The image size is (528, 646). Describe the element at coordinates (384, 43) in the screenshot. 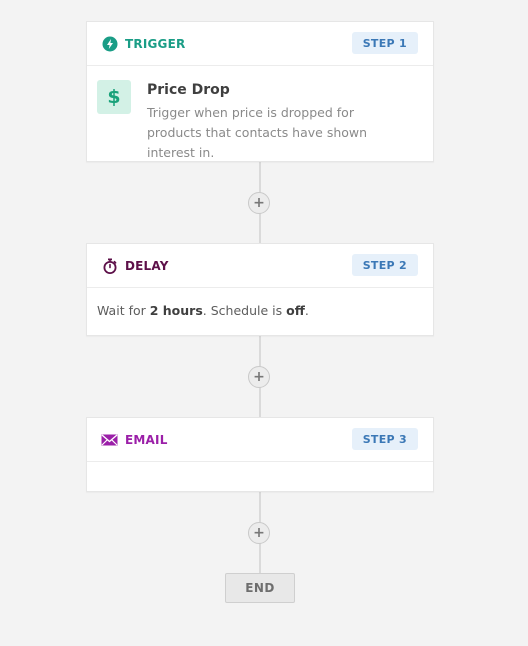

I see `step-badge: STEP 1` at that location.